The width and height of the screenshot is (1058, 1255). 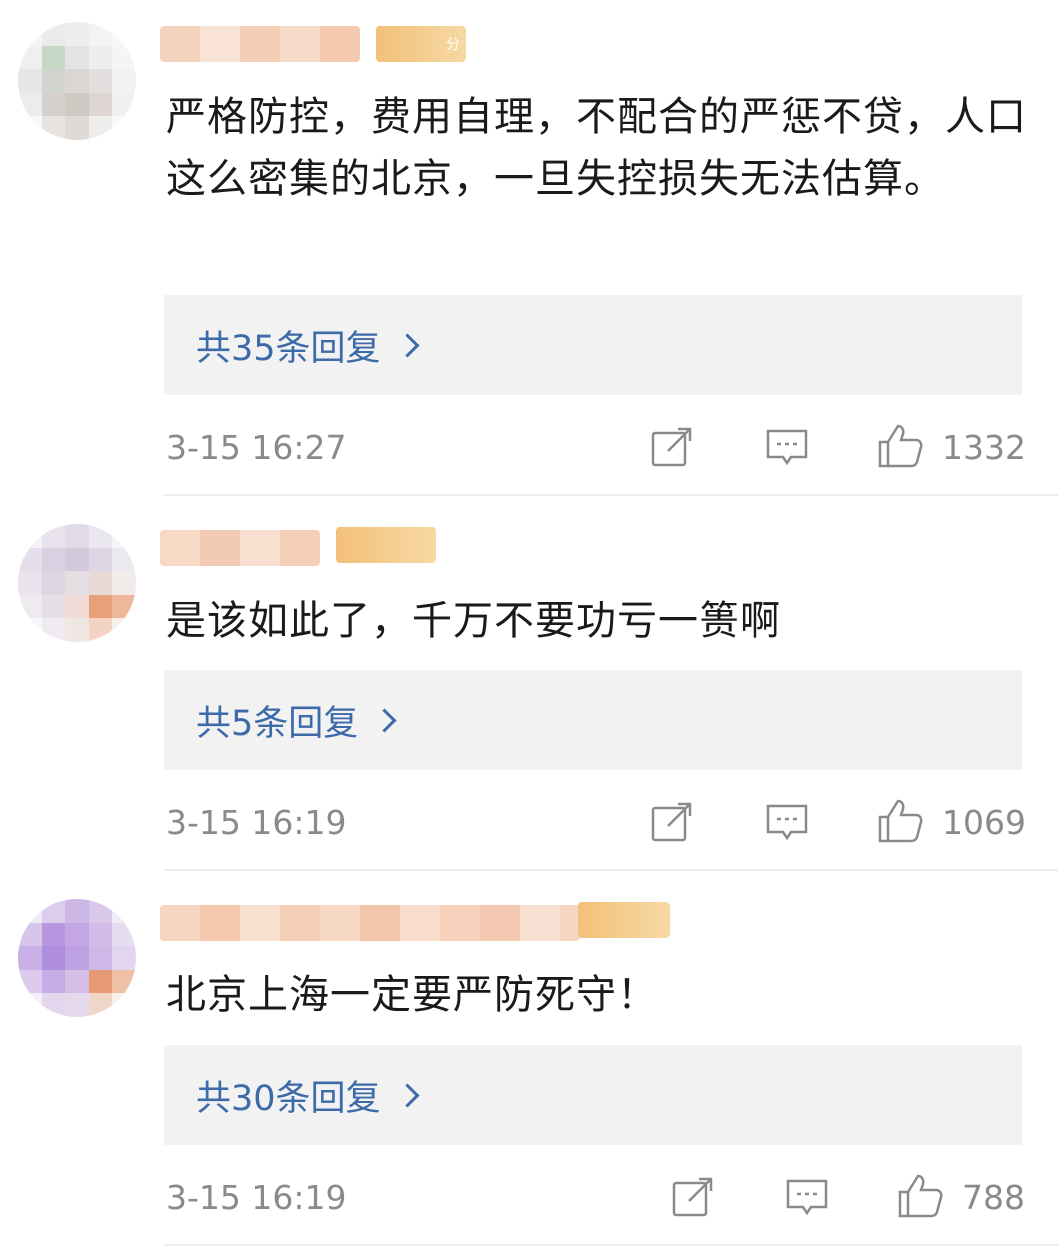 What do you see at coordinates (593, 720) in the screenshot?
I see `replies-link: 共5条回复` at bounding box center [593, 720].